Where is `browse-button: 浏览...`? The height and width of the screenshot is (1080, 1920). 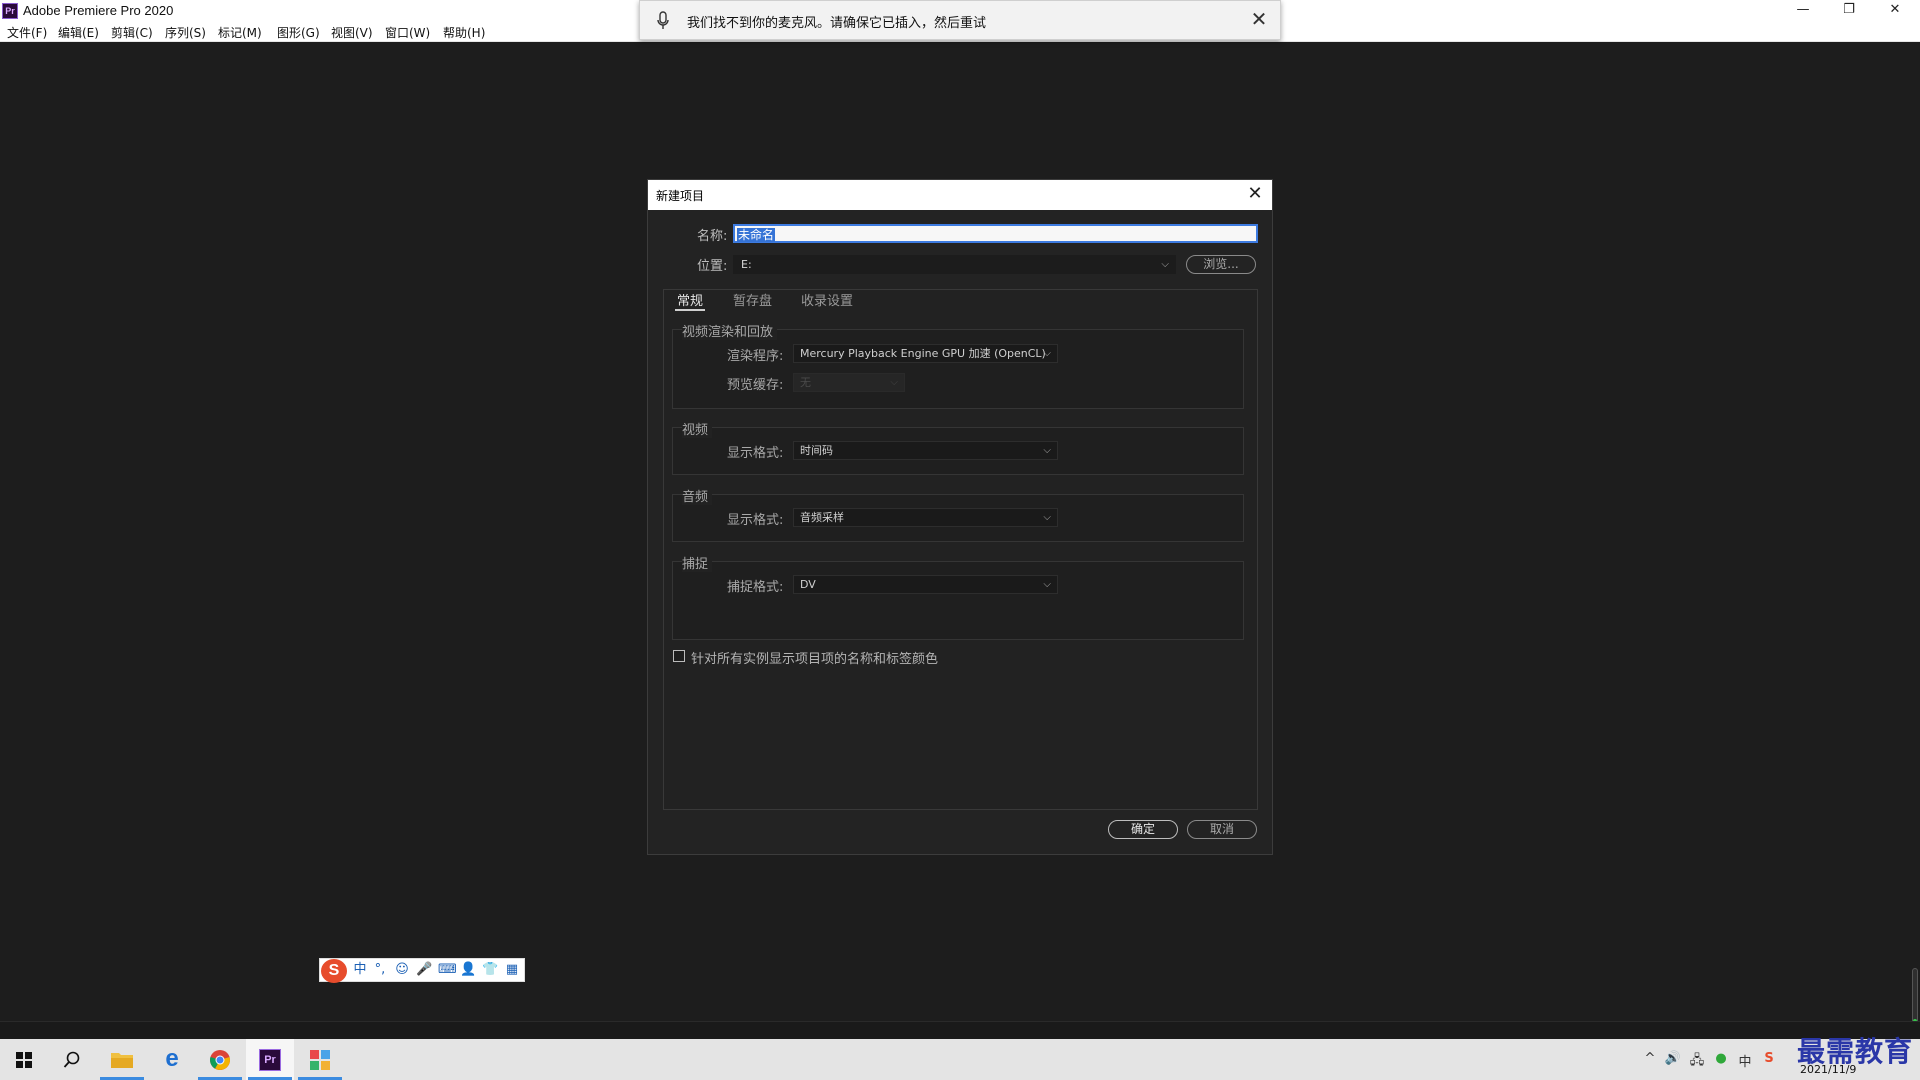
browse-button: 浏览... is located at coordinates (1221, 264).